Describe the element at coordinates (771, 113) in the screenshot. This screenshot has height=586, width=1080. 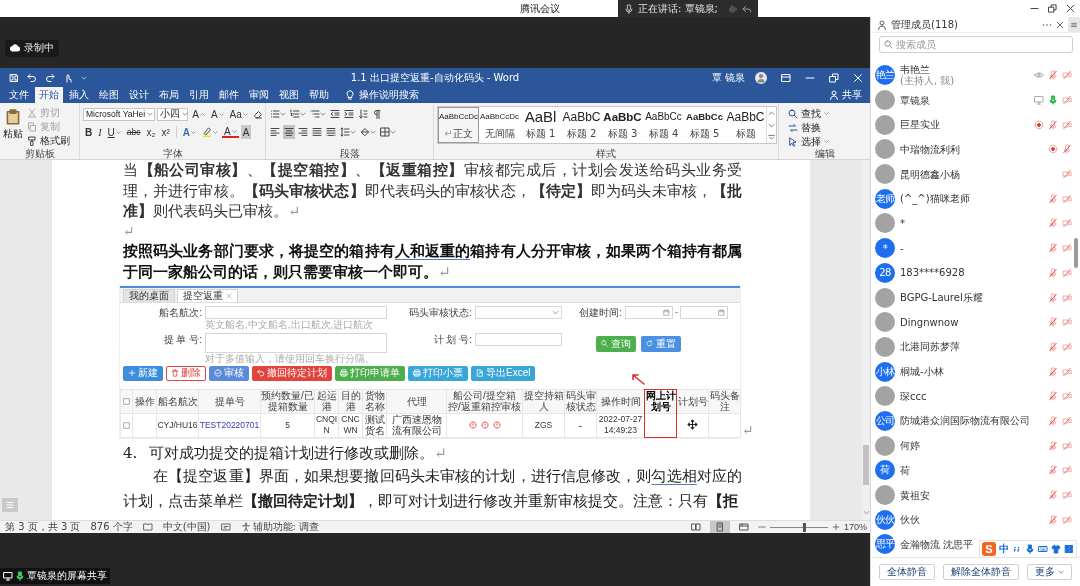
I see `scroll-up-icon` at that location.